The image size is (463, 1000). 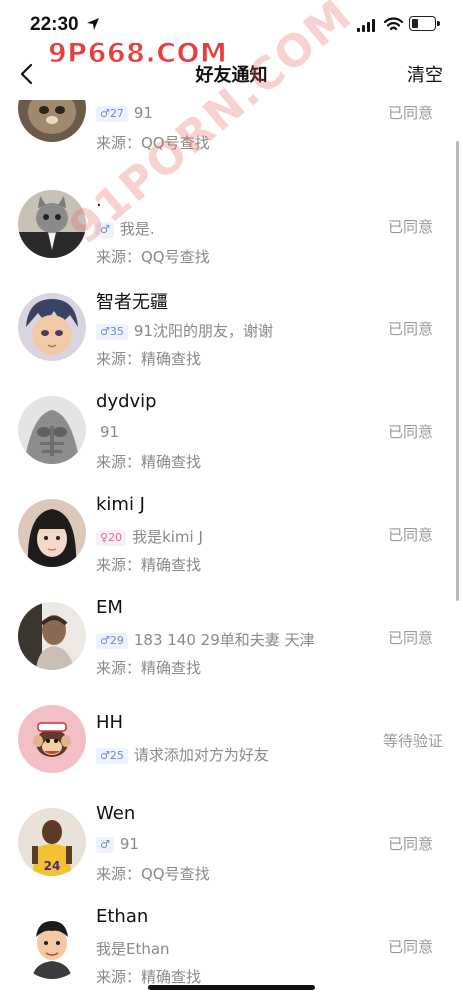 I want to click on request-message: 我是Ethan, so click(x=133, y=949).